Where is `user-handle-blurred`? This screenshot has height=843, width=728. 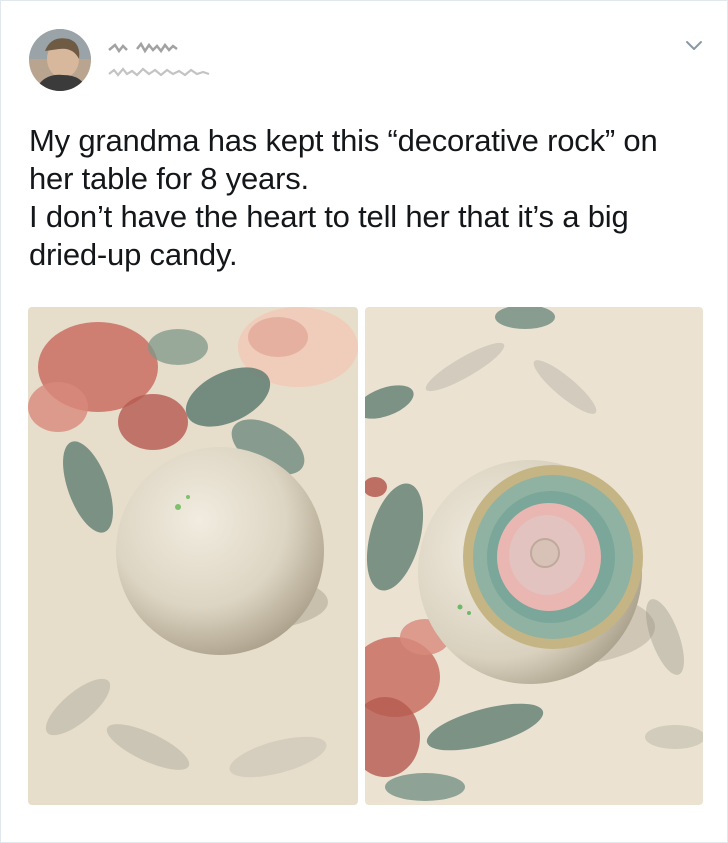
user-handle-blurred is located at coordinates (162, 72).